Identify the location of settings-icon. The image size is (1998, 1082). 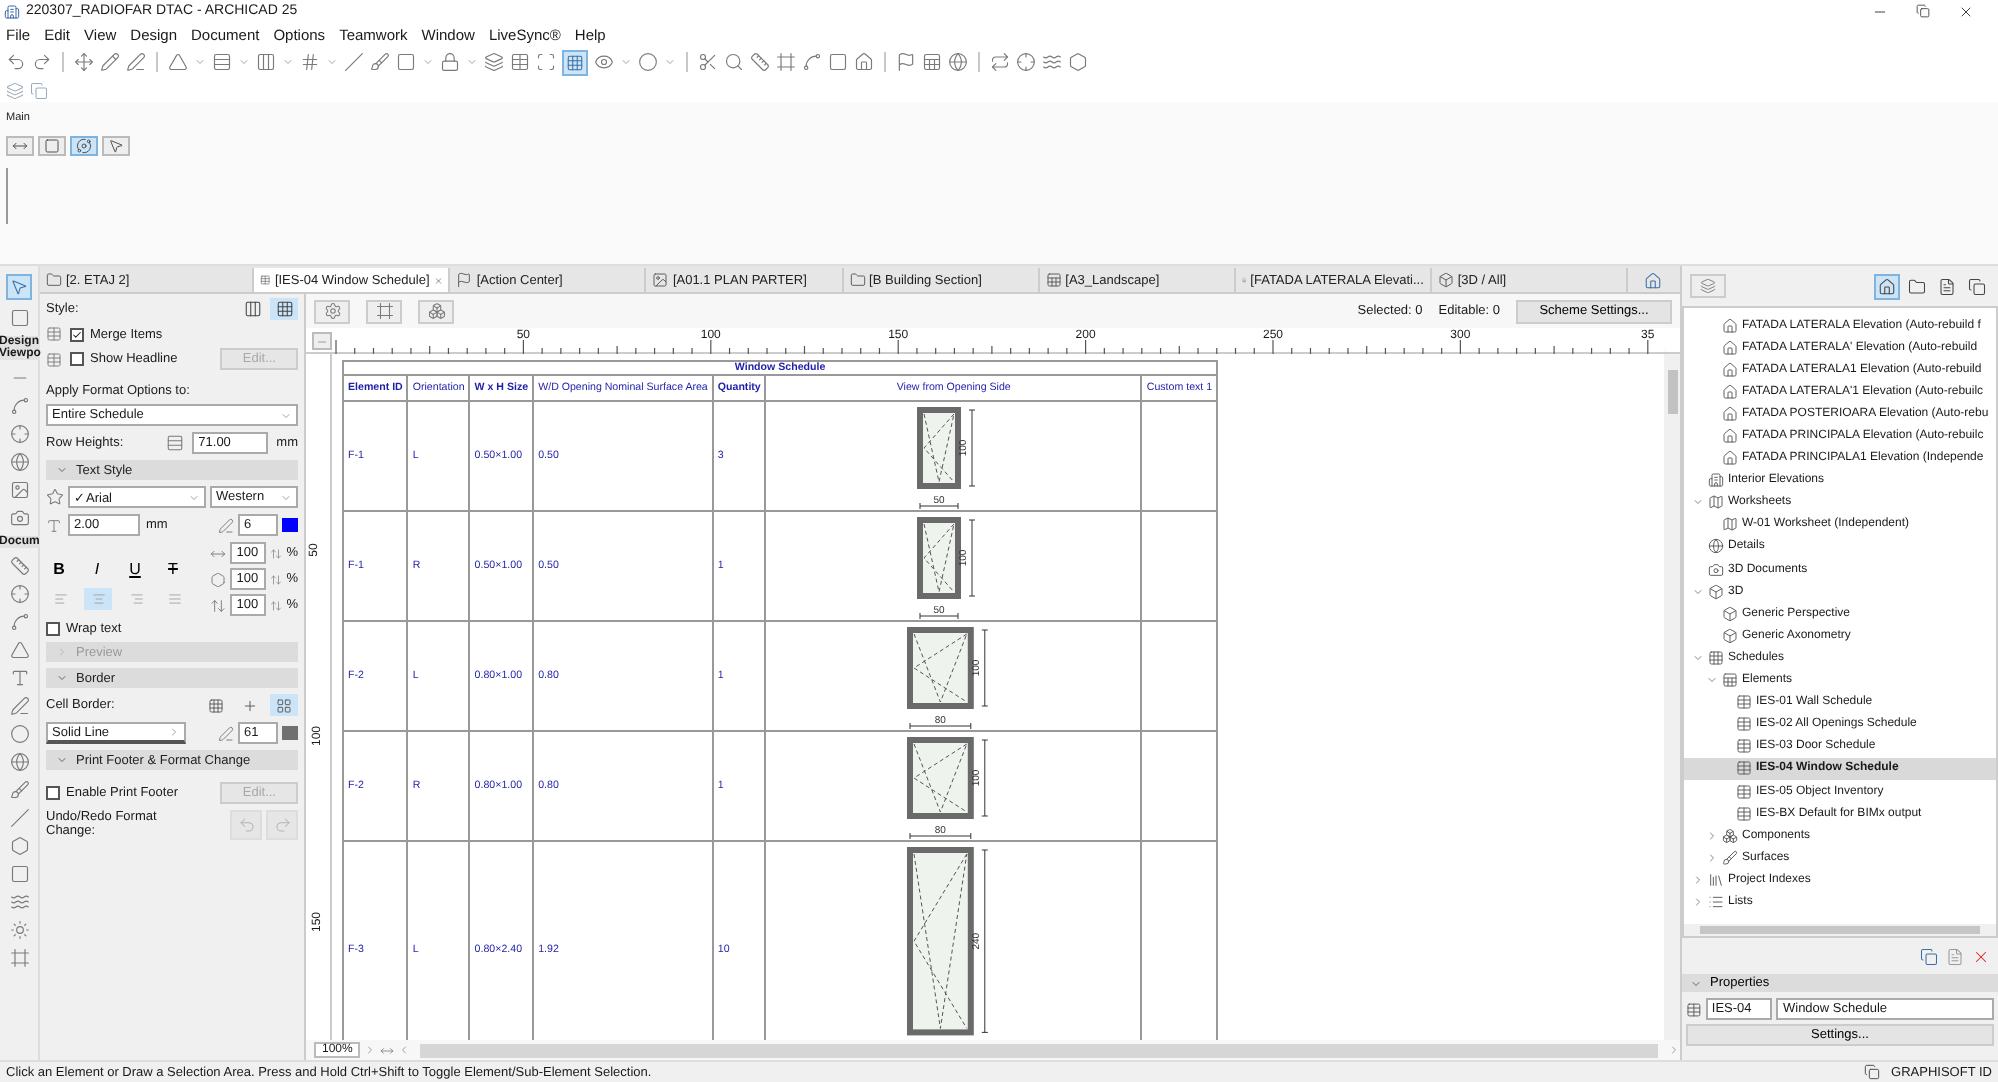
(332, 311).